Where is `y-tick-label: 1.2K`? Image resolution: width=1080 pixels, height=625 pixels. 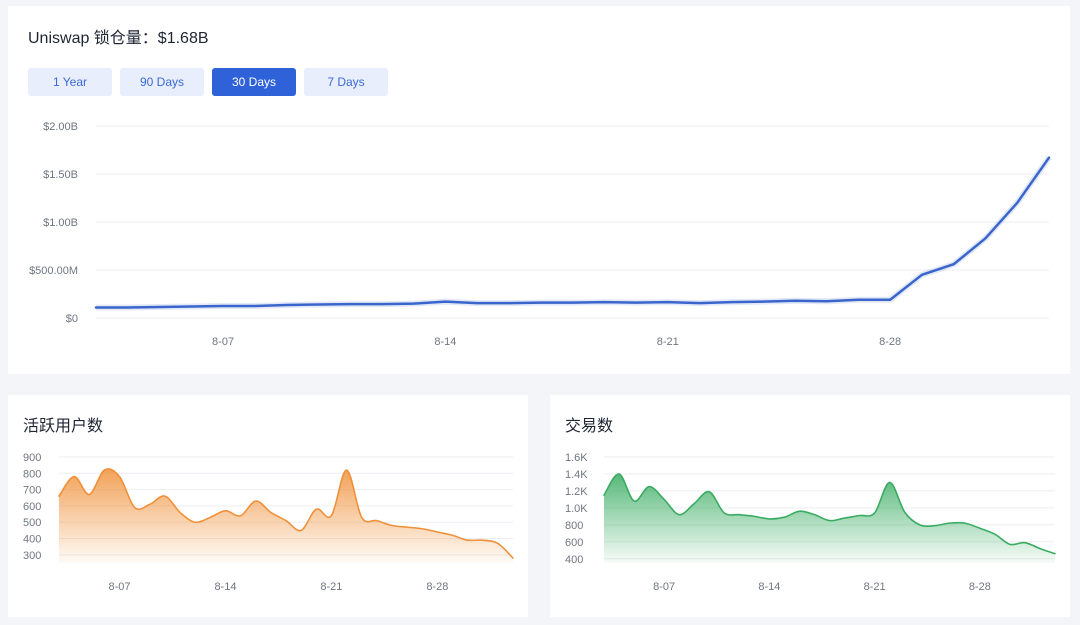
y-tick-label: 1.2K is located at coordinates (576, 492).